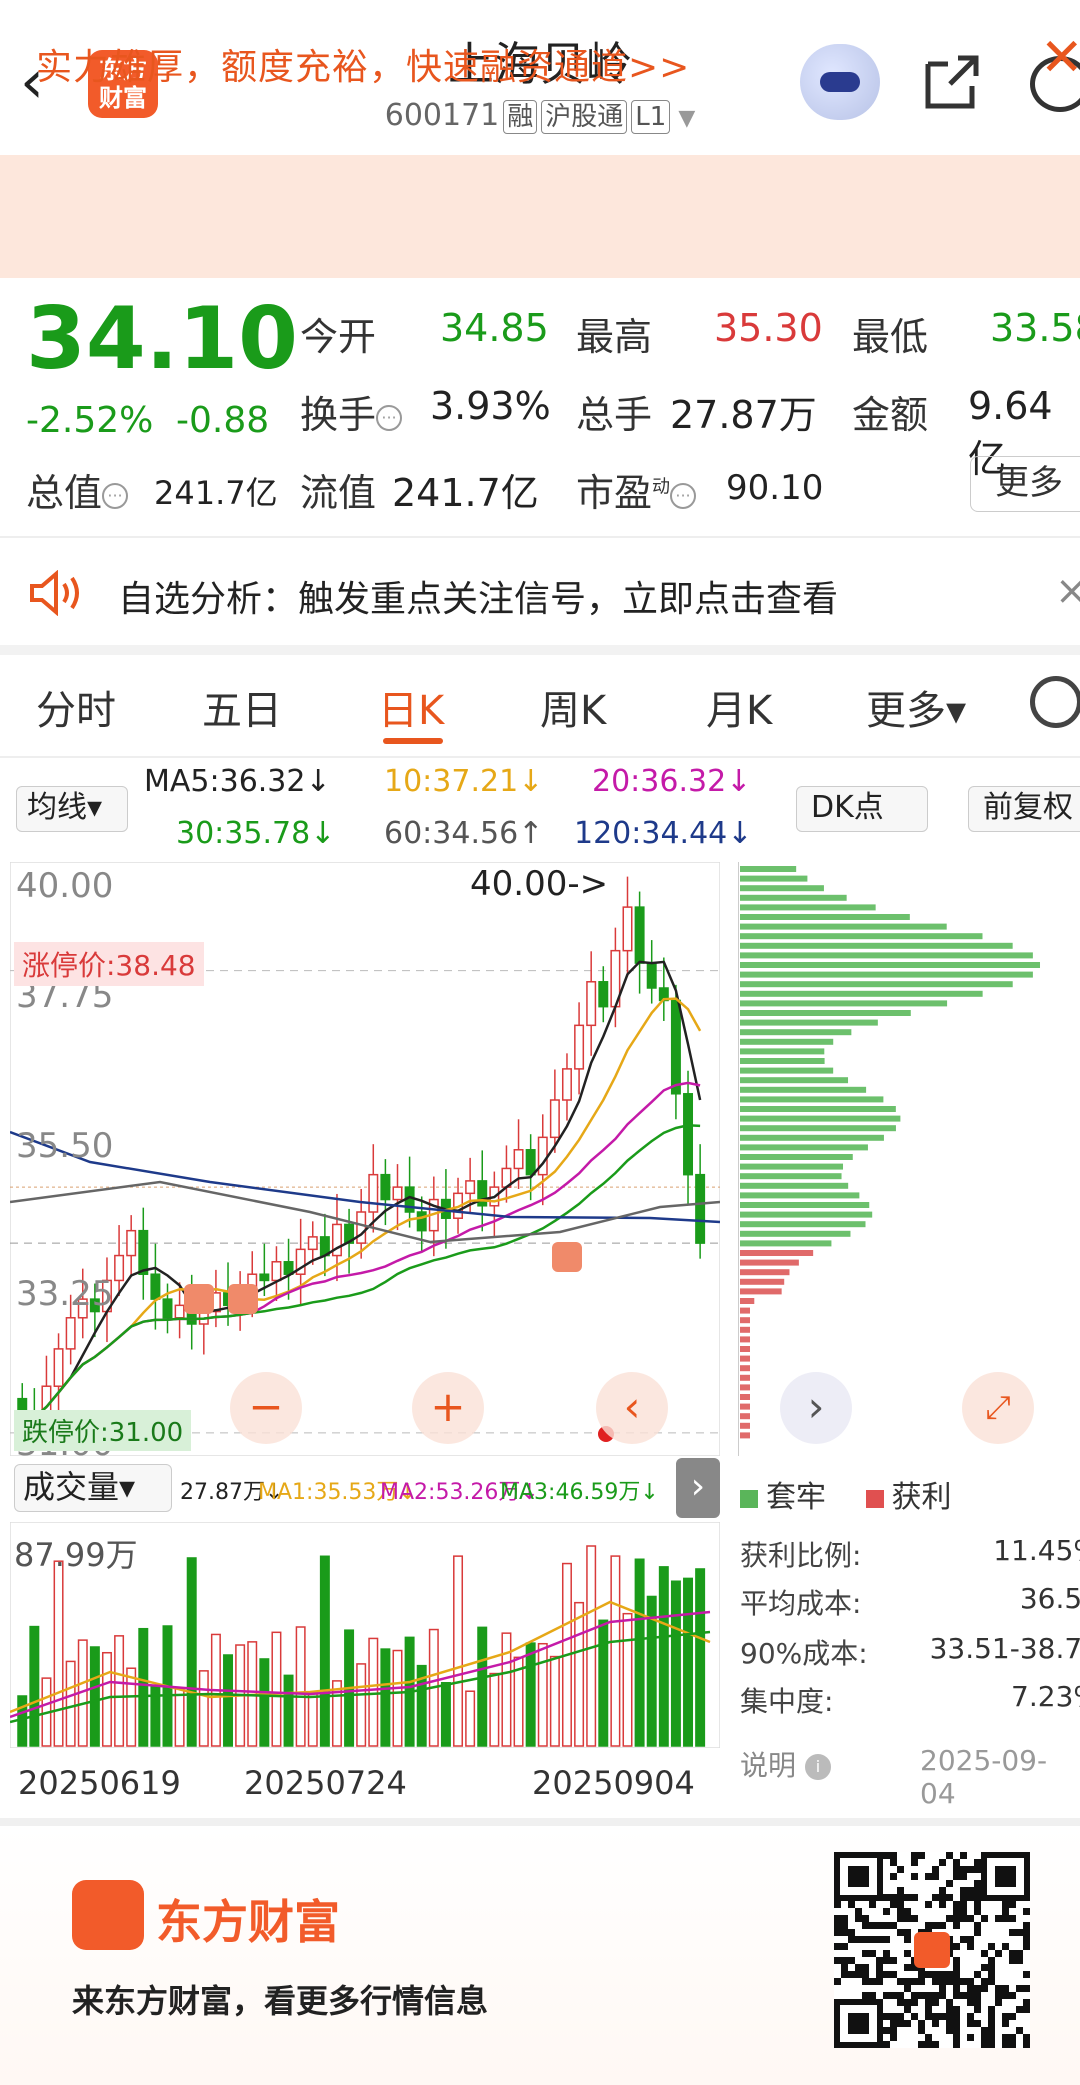 The width and height of the screenshot is (1080, 2085). Describe the element at coordinates (1067, 591) in the screenshot. I see `close-icon: ×` at that location.